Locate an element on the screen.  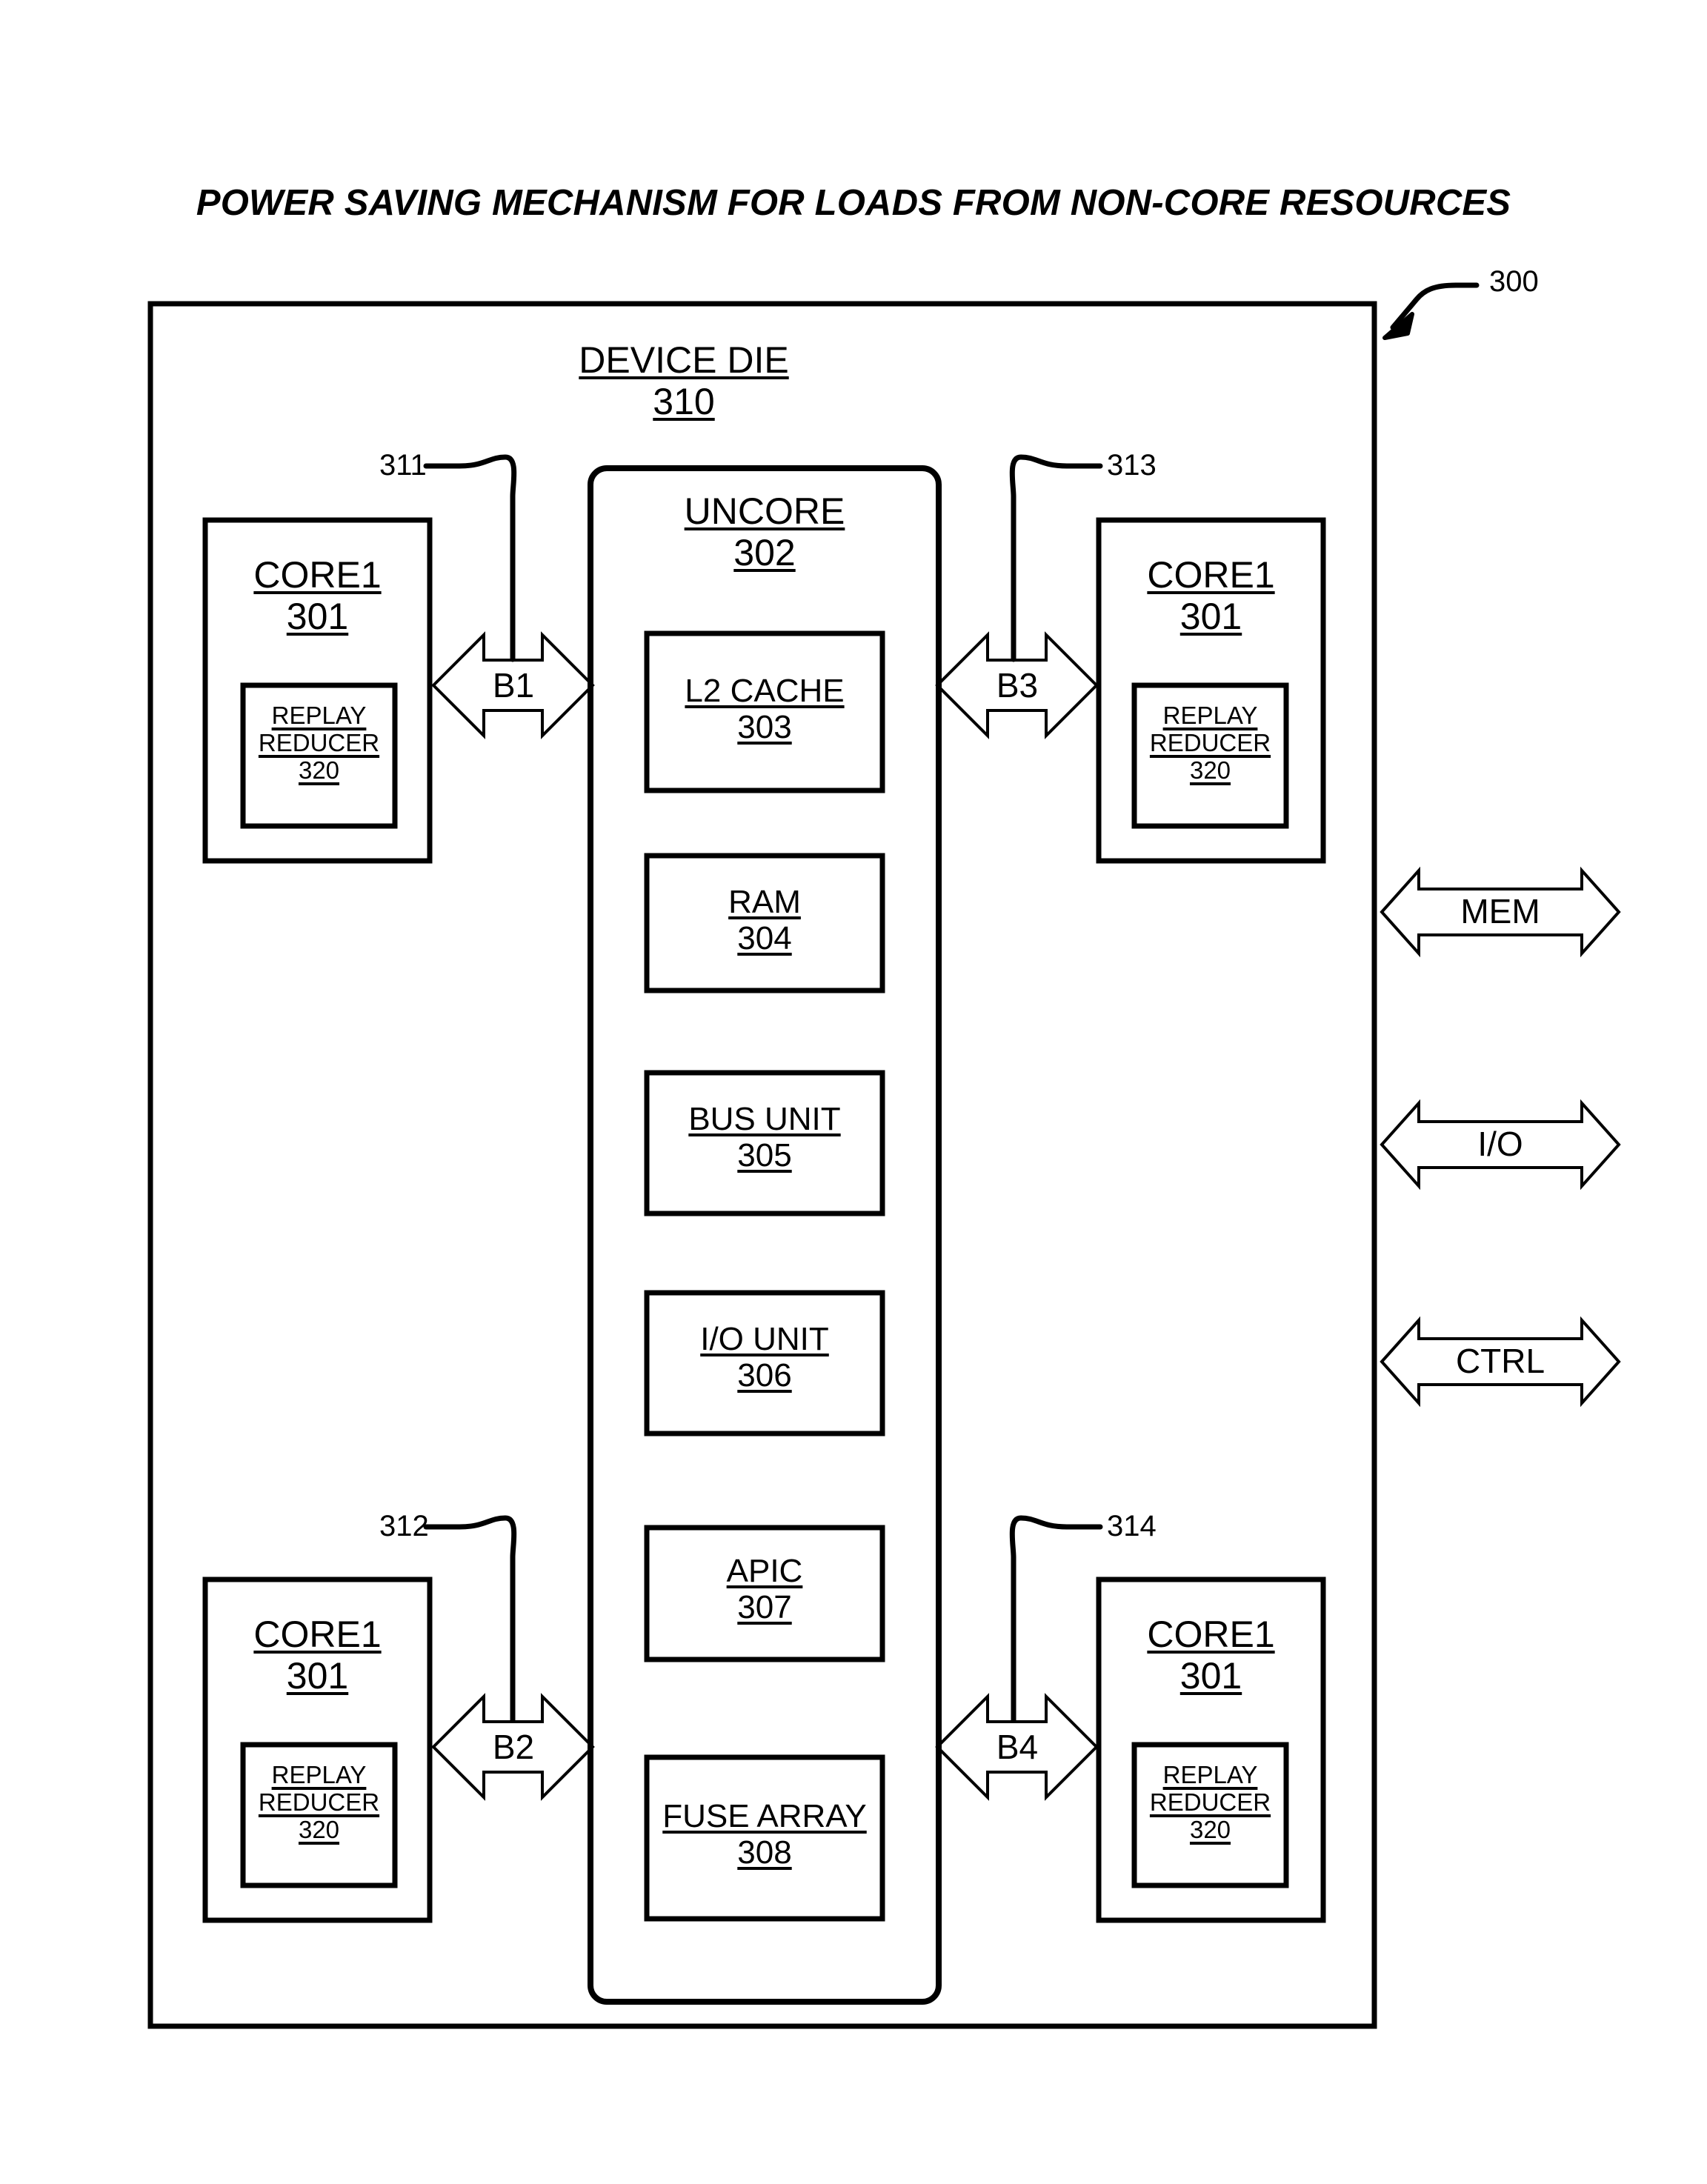
replay-reducer-label-bottom-right: REPLAY REDUCER 320 is located at coordinates (1210, 1802).